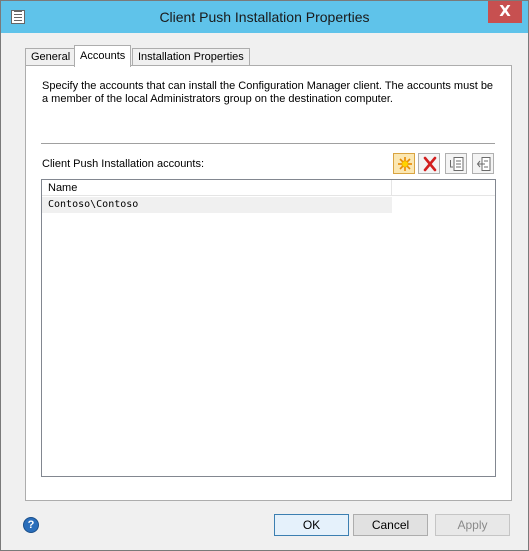  What do you see at coordinates (123, 164) in the screenshot?
I see `accounts-list-label: Client Push Installation accounts:` at bounding box center [123, 164].